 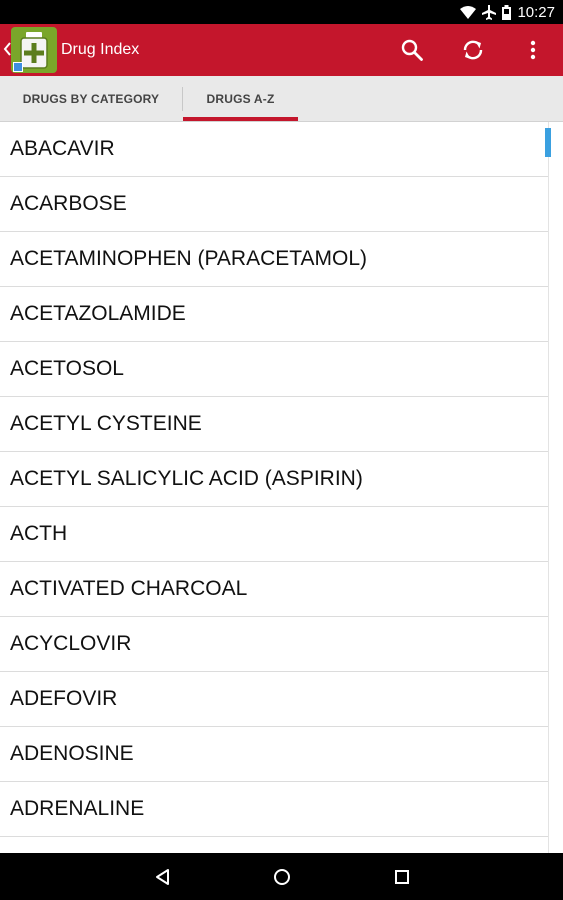 I want to click on navigation-bar, so click(x=281, y=876).